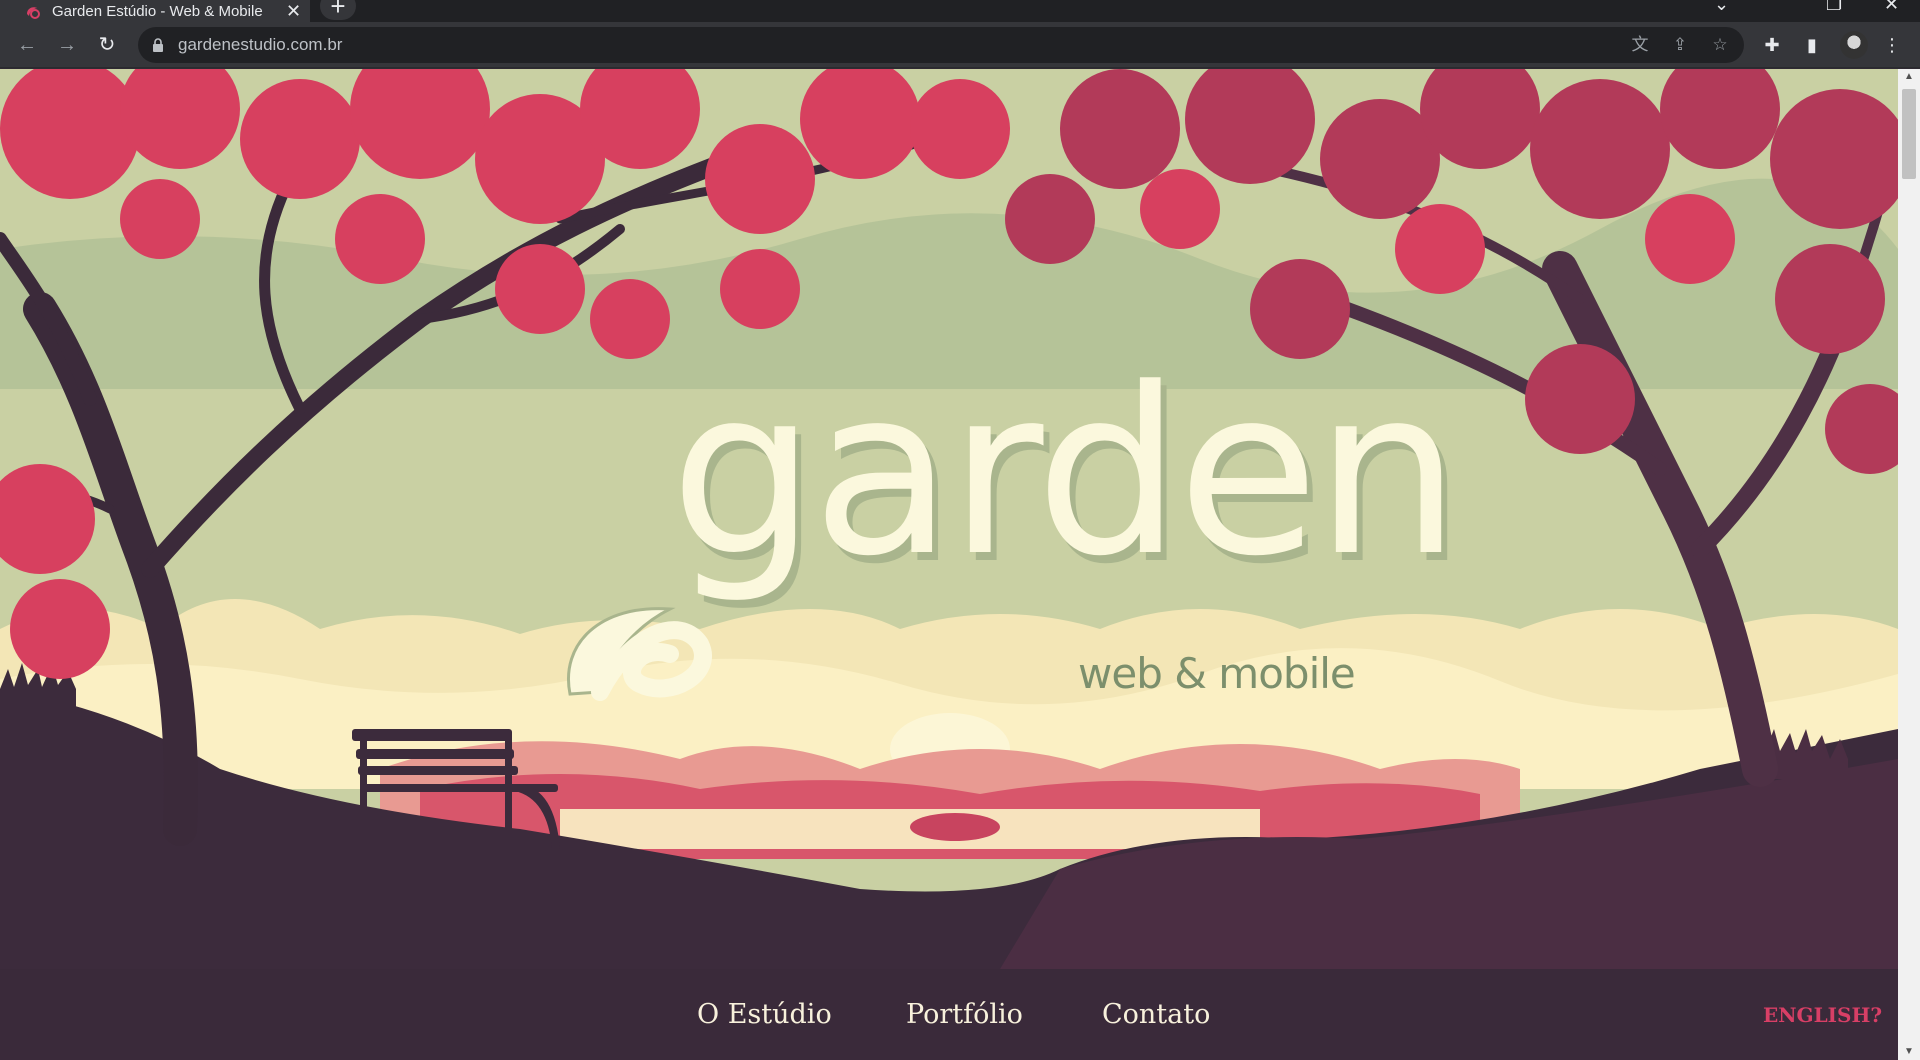 The height and width of the screenshot is (1060, 1920). Describe the element at coordinates (1065, 473) in the screenshot. I see `logo-wordmark: garden` at that location.